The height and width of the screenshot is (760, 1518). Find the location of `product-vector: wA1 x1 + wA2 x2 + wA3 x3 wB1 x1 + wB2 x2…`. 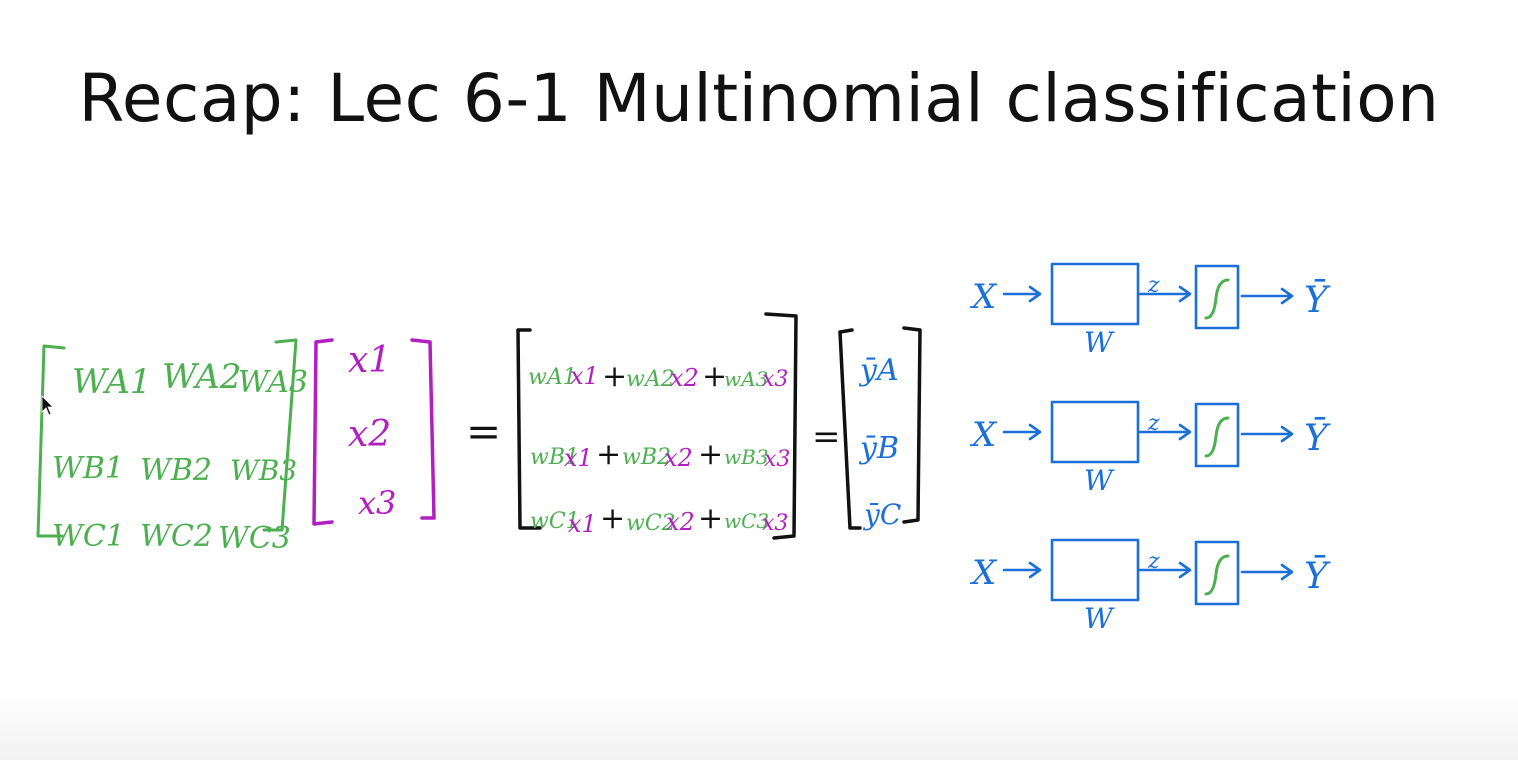

product-vector: wA1 x1 + wA2 x2 + wA3 x3 wB1 x1 + wB2 x2… is located at coordinates (657, 426).